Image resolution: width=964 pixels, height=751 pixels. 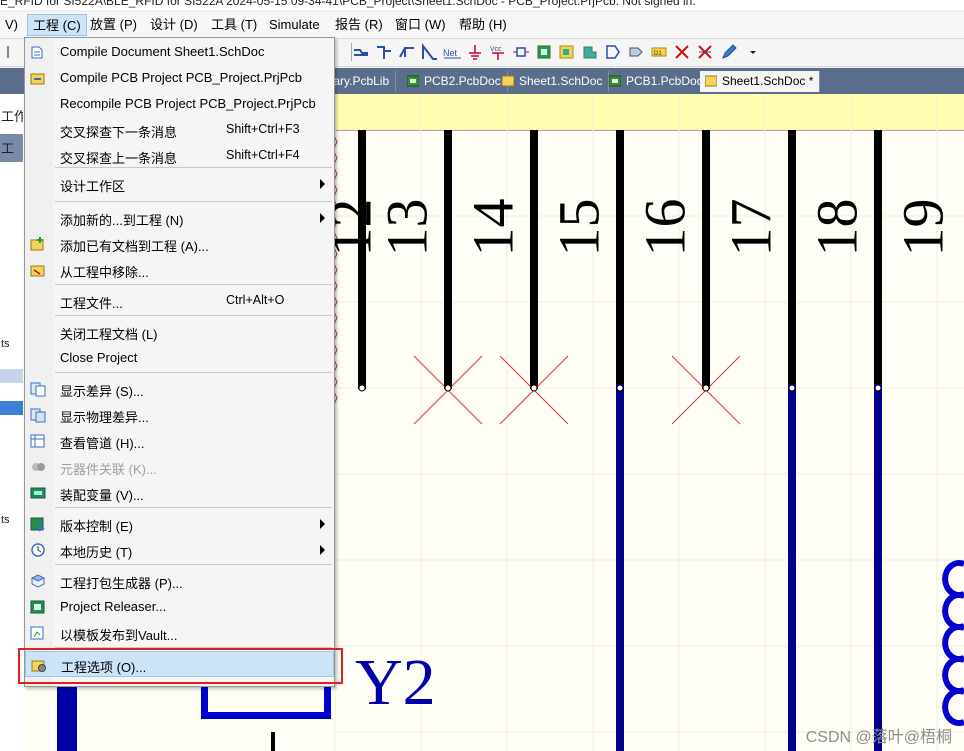 I want to click on no-erc-generic-icon, so click(x=705, y=52).